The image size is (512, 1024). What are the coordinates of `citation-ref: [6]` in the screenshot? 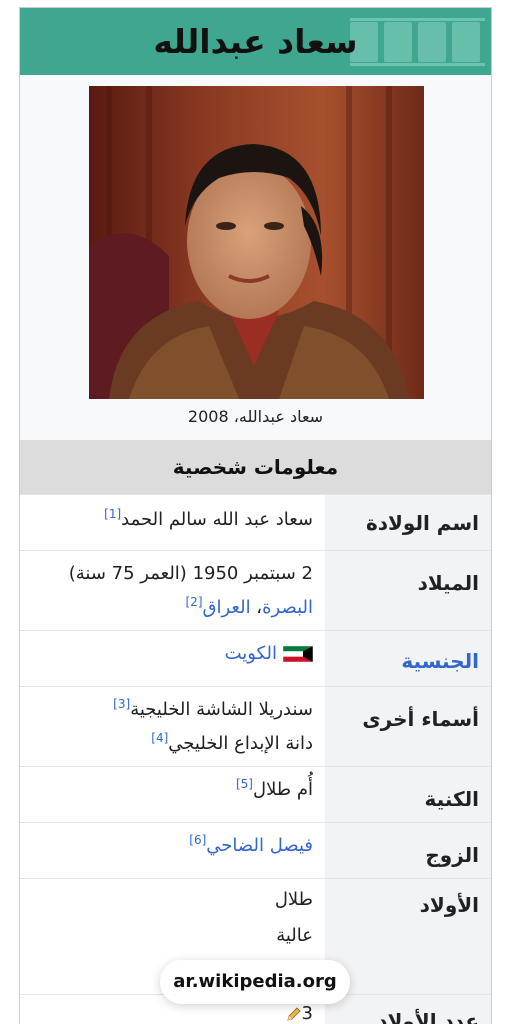 It's located at (197, 840).